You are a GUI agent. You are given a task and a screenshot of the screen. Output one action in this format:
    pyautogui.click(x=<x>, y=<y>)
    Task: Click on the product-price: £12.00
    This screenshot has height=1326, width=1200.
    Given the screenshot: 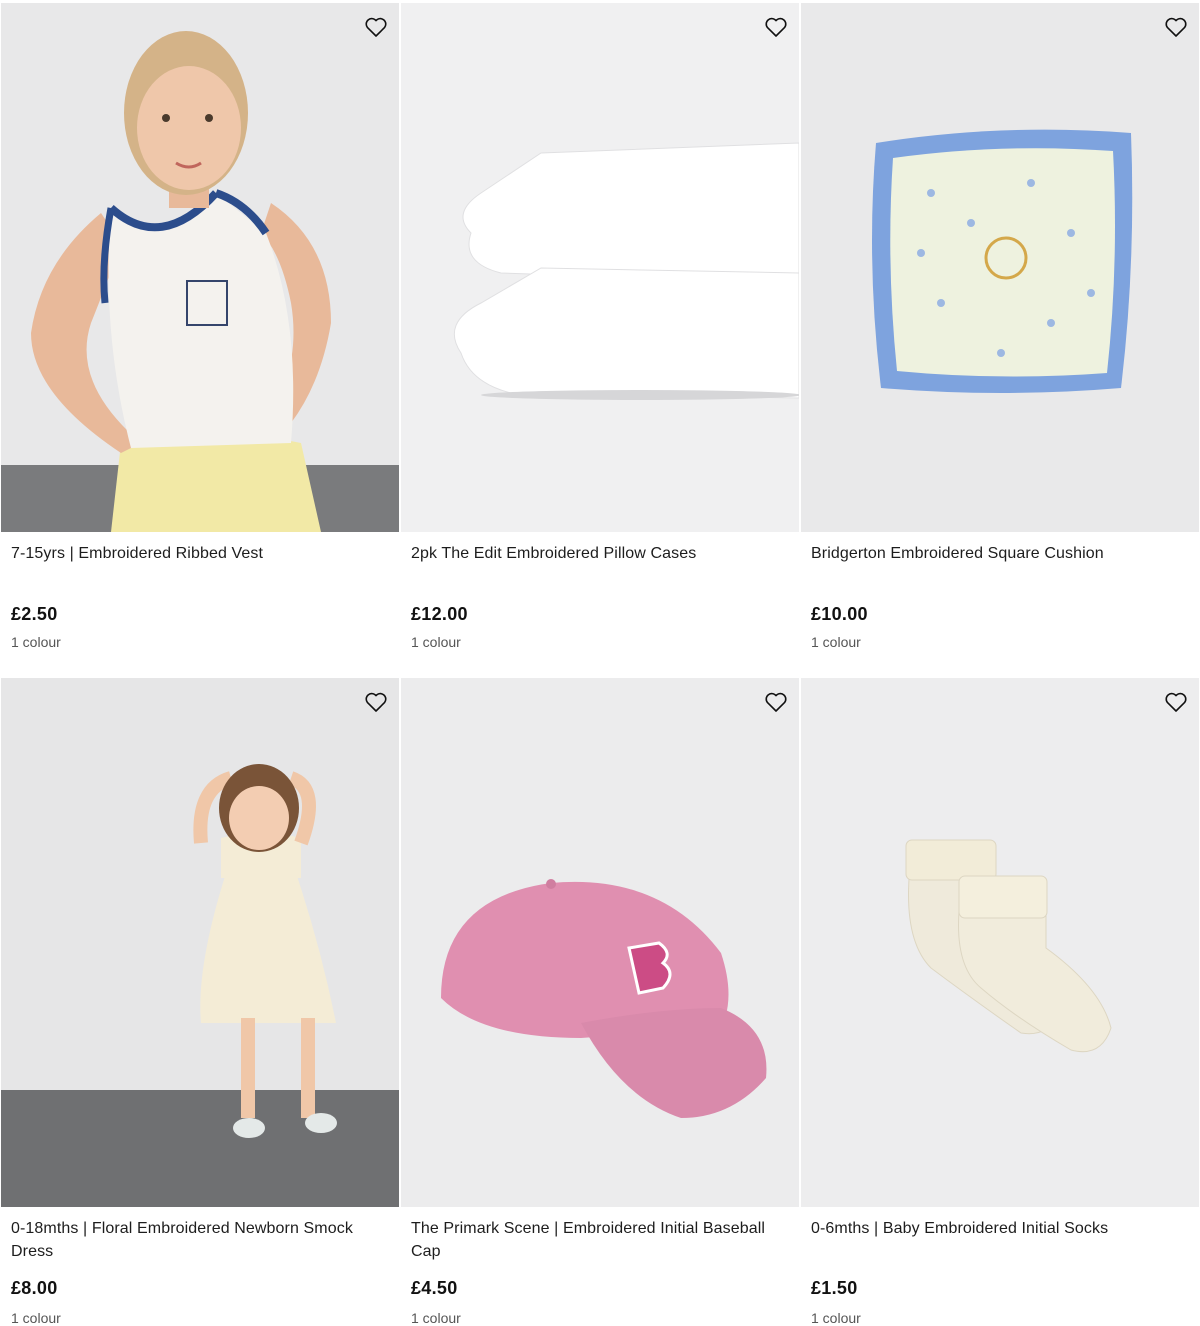 What is the action you would take?
    pyautogui.click(x=439, y=614)
    